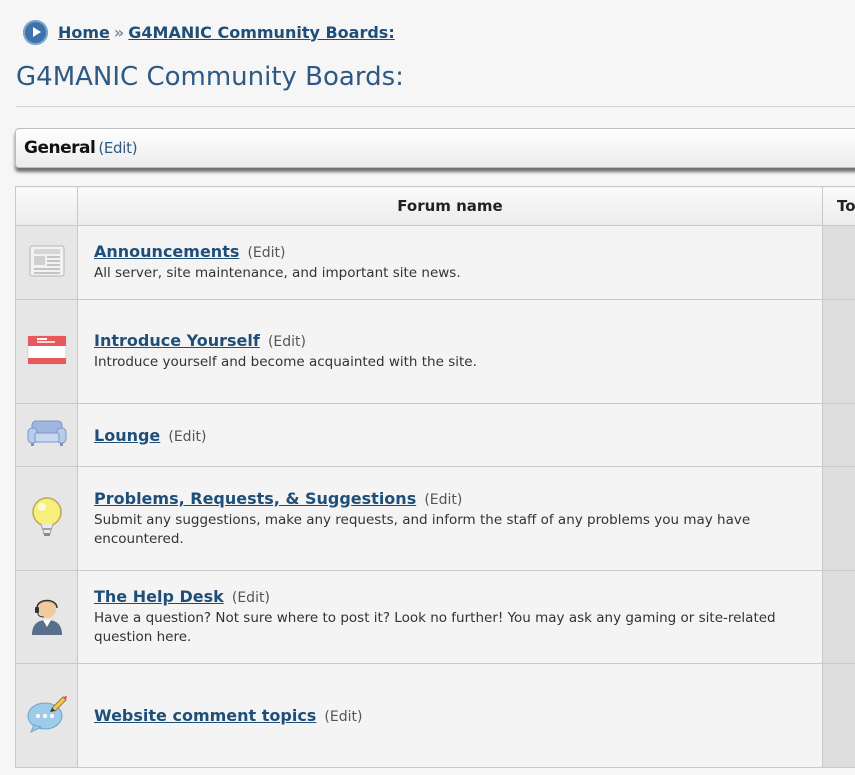  Describe the element at coordinates (159, 596) in the screenshot. I see `forum-link-help-desk: The Help Desk` at that location.